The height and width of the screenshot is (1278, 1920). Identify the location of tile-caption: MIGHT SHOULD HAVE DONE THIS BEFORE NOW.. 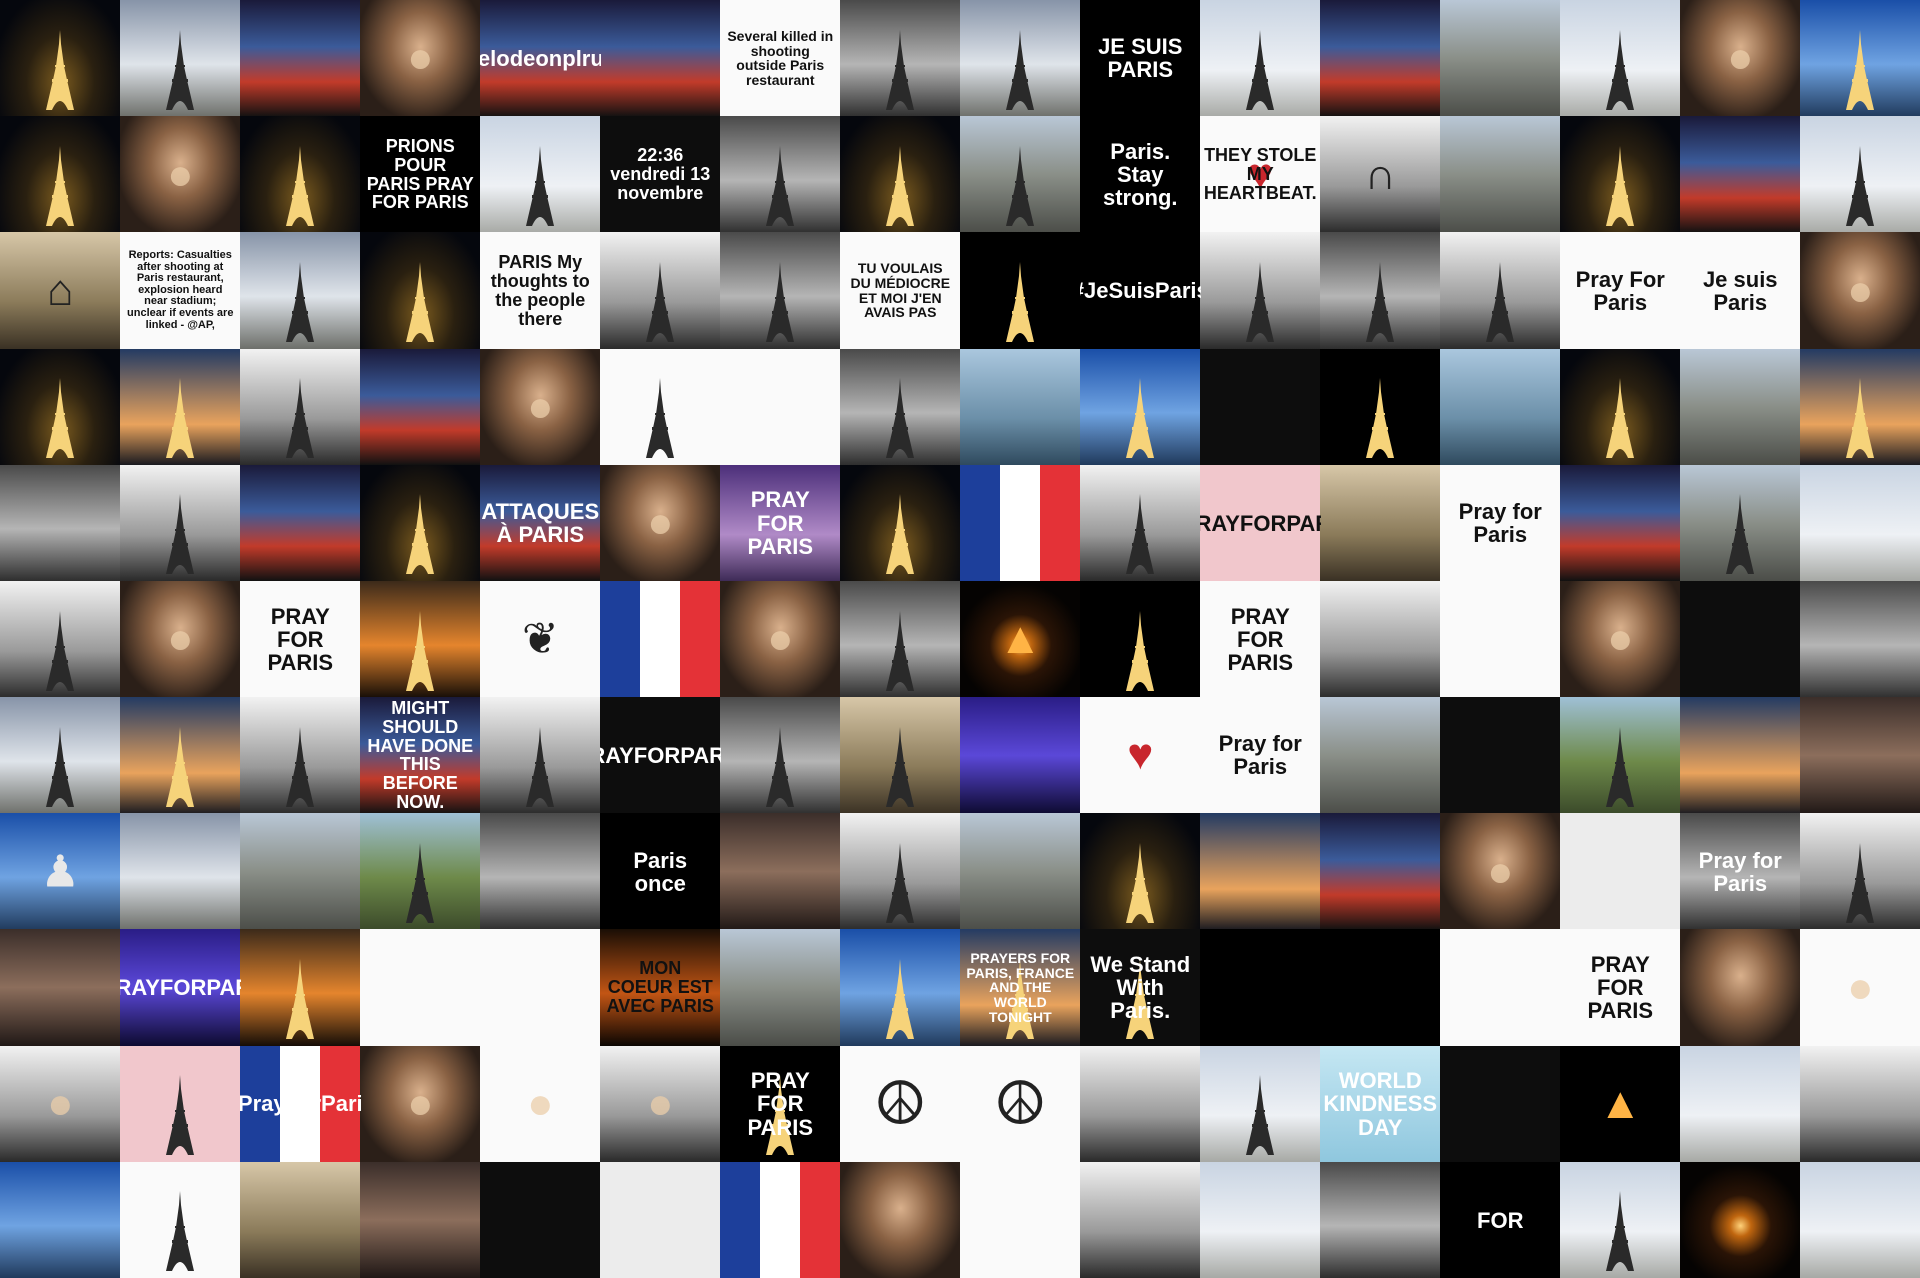
(420, 755).